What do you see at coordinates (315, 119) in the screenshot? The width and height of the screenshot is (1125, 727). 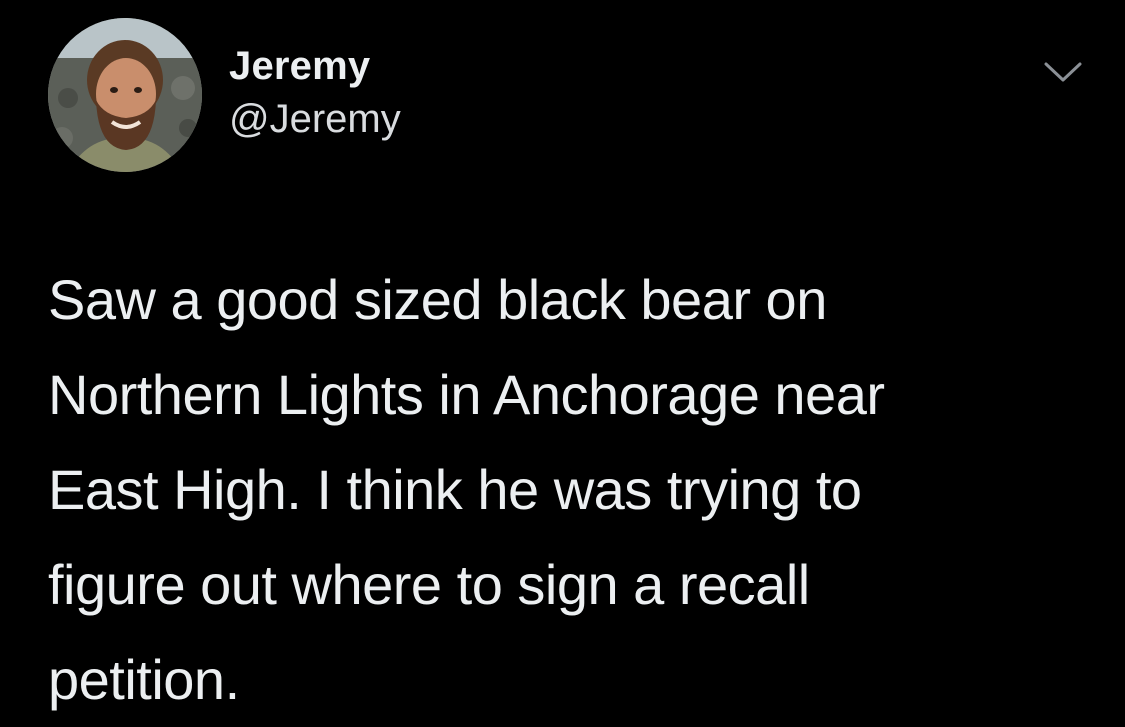 I see `user-handle: @Jeremy` at bounding box center [315, 119].